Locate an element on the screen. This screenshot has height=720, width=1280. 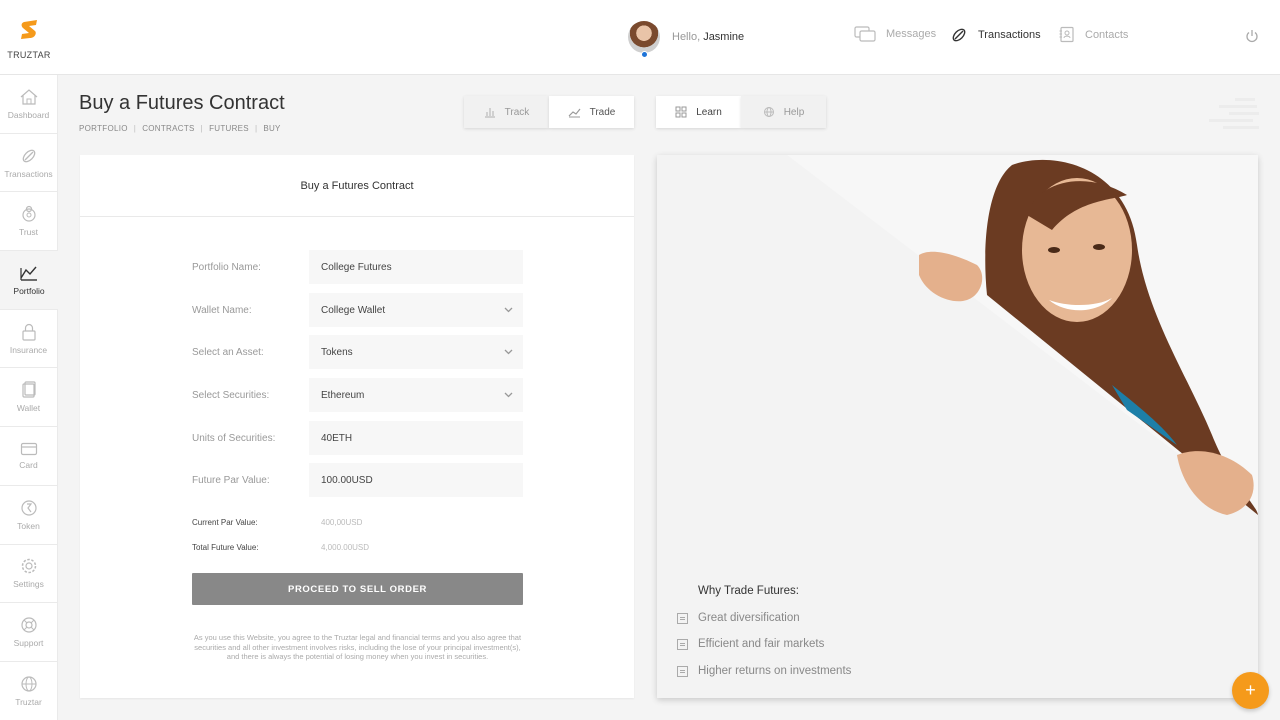
wallet-name-label: Wallet Name: is located at coordinates (222, 310).